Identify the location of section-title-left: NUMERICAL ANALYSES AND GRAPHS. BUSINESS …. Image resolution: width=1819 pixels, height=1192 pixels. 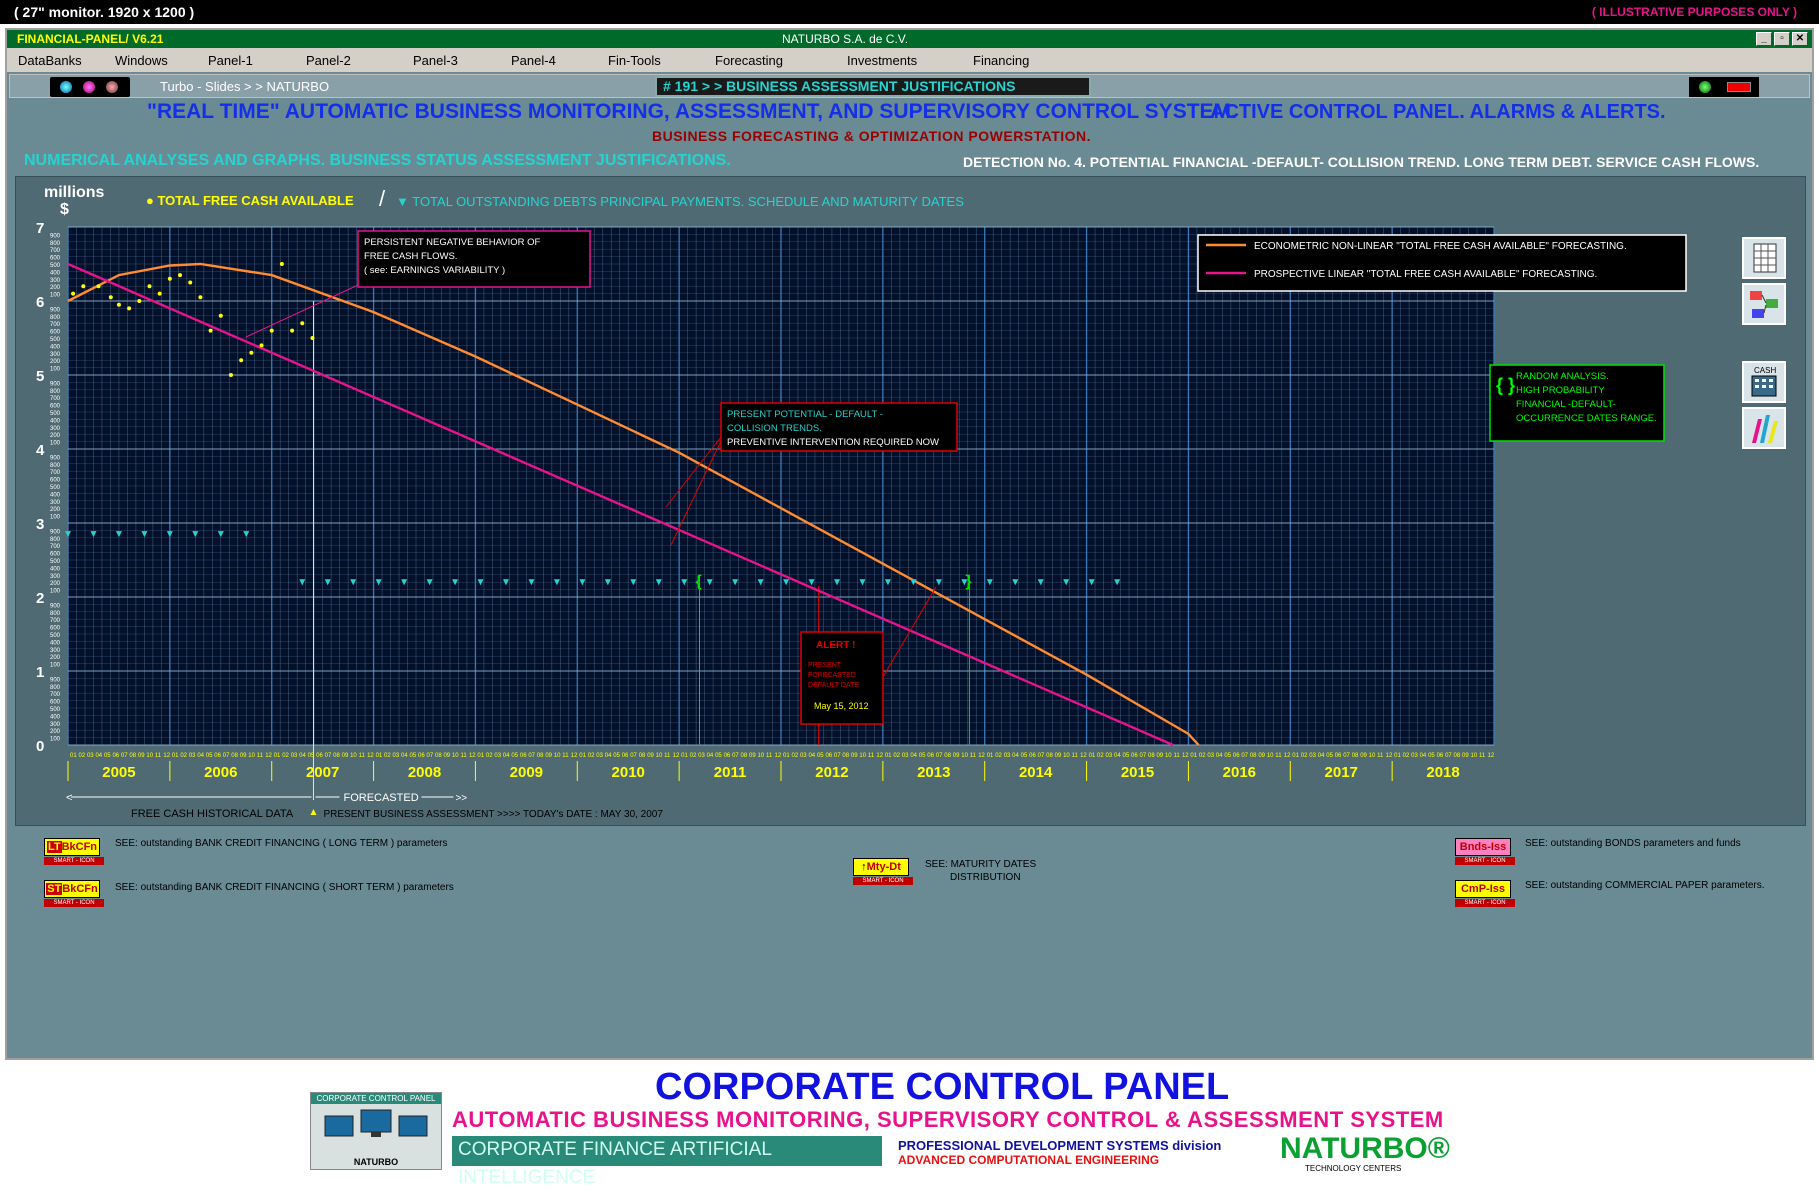
(377, 160).